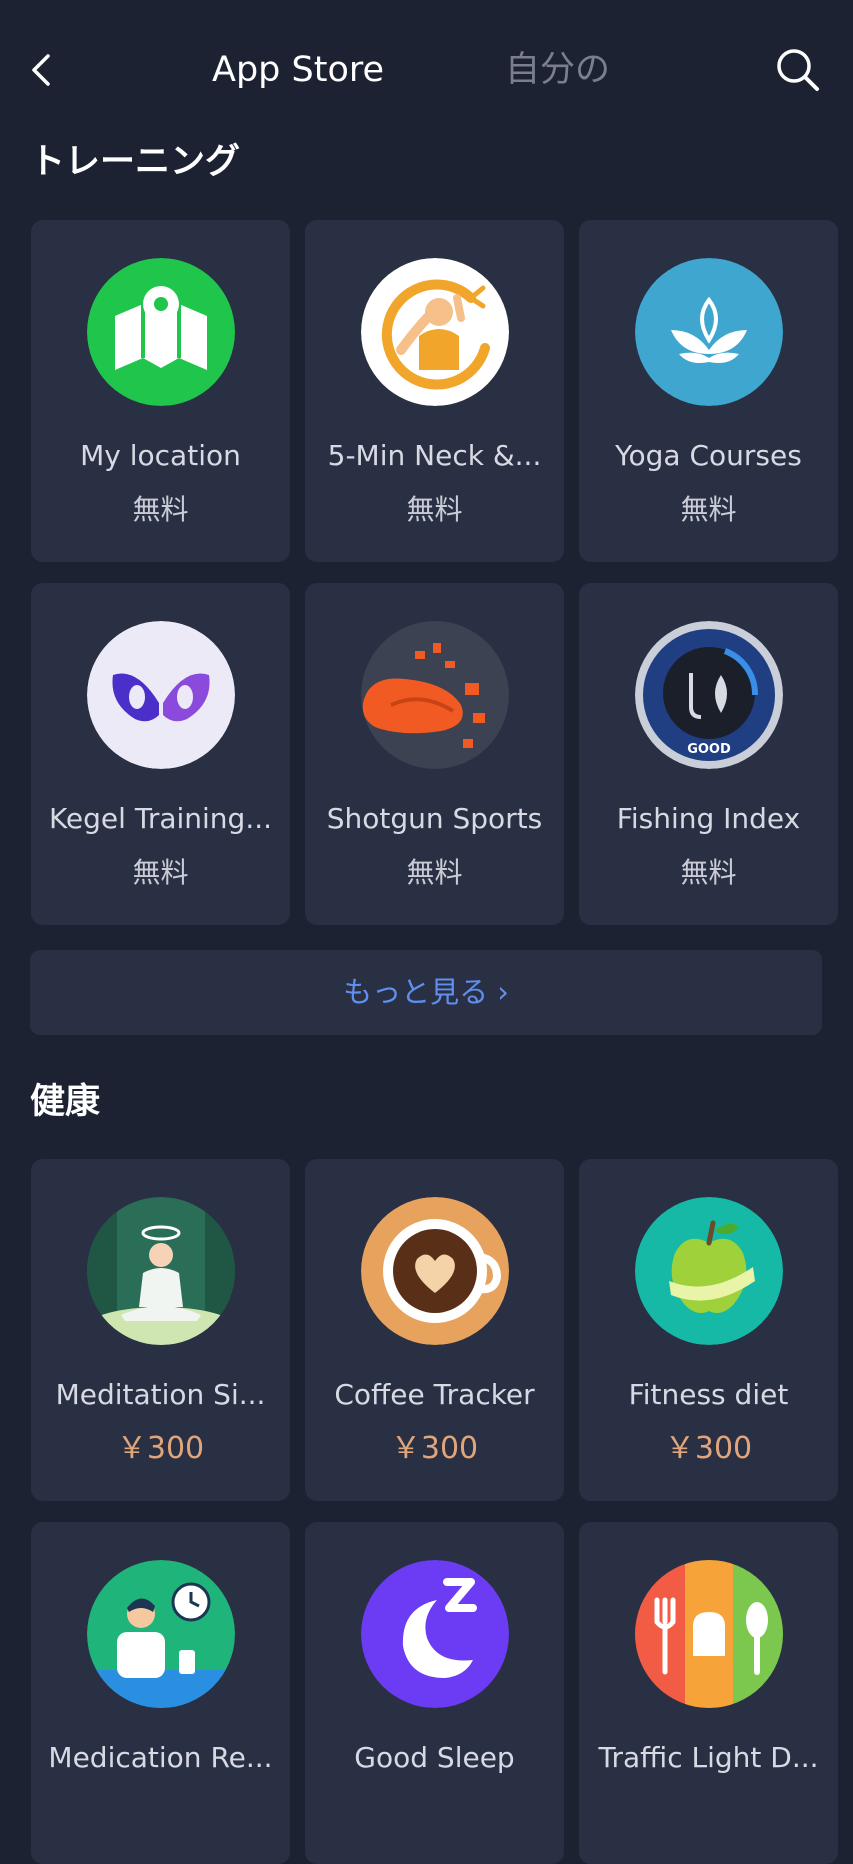  I want to click on app-name: Coffee Tracker, so click(434, 1394).